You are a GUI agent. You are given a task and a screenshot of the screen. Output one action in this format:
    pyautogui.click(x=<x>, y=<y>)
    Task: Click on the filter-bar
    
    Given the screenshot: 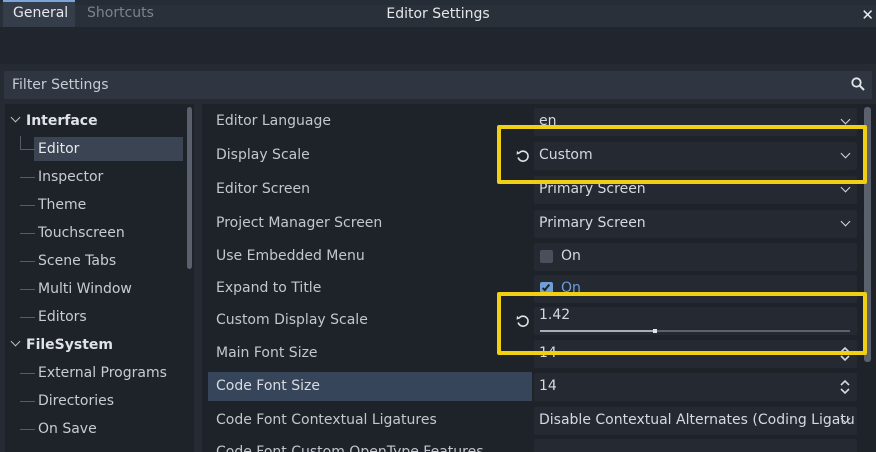 What is the action you would take?
    pyautogui.click(x=438, y=85)
    